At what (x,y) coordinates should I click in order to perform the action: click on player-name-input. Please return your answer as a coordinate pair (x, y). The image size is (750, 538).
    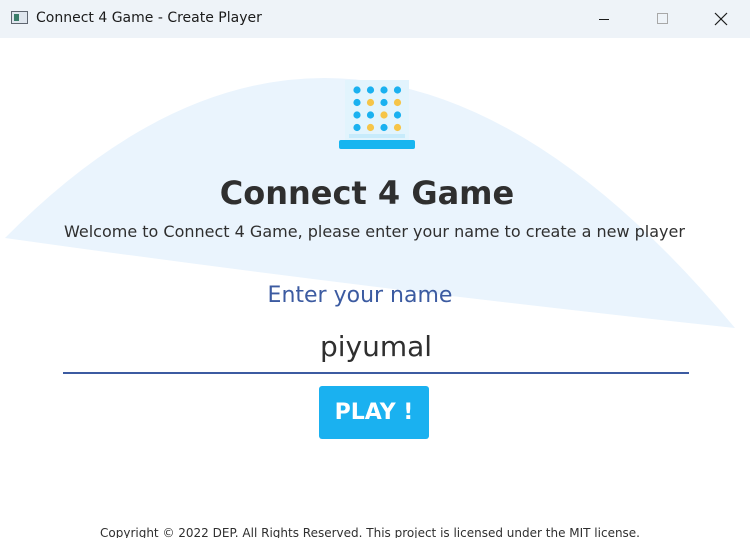
    Looking at the image, I should click on (376, 347).